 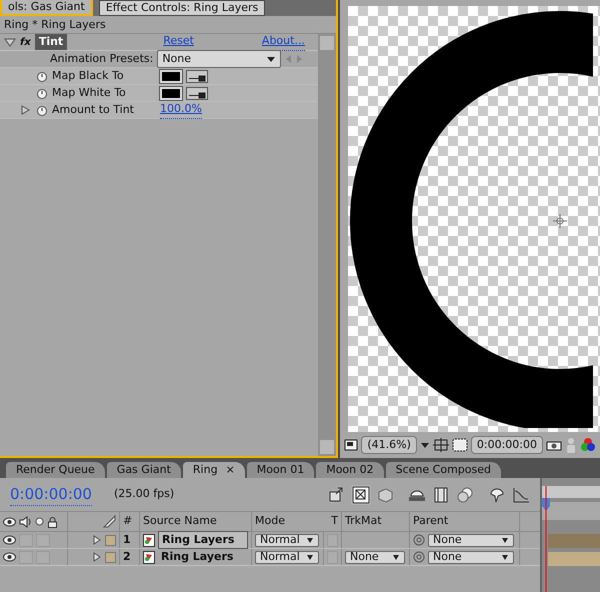 I want to click on column-header: Mode, so click(x=270, y=521).